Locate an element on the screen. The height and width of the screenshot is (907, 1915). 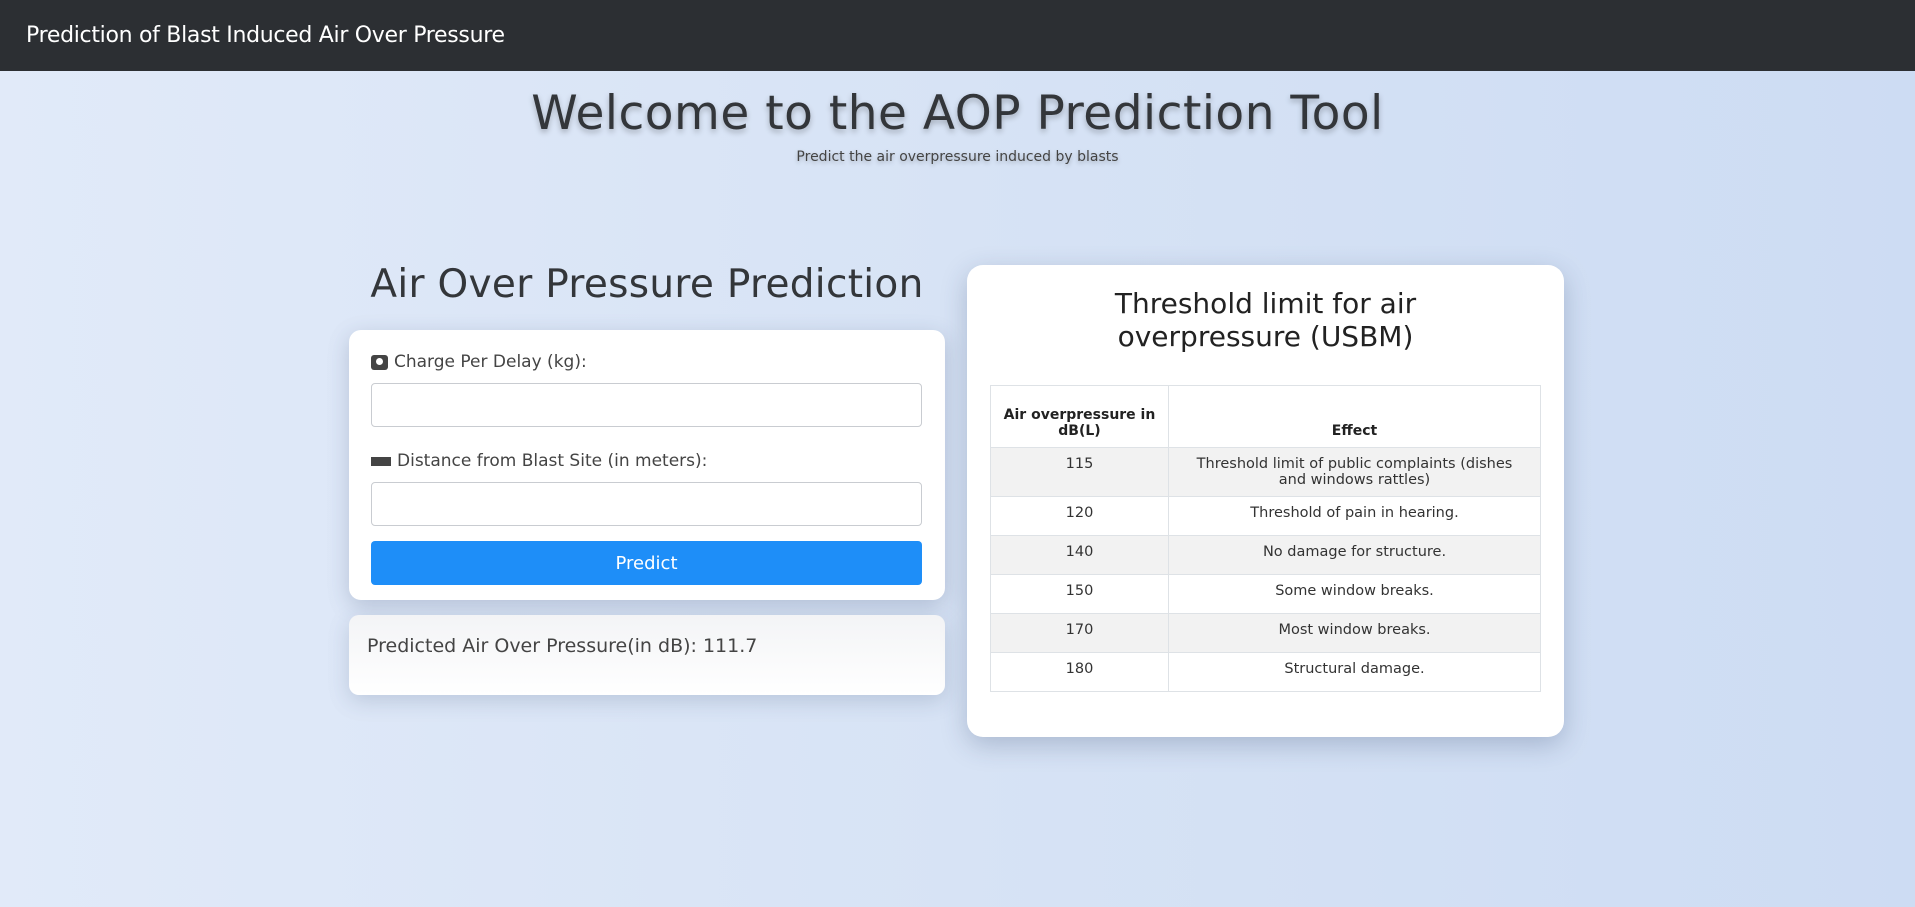
charge-label: Charge Per Delay (kg): is located at coordinates (490, 362).